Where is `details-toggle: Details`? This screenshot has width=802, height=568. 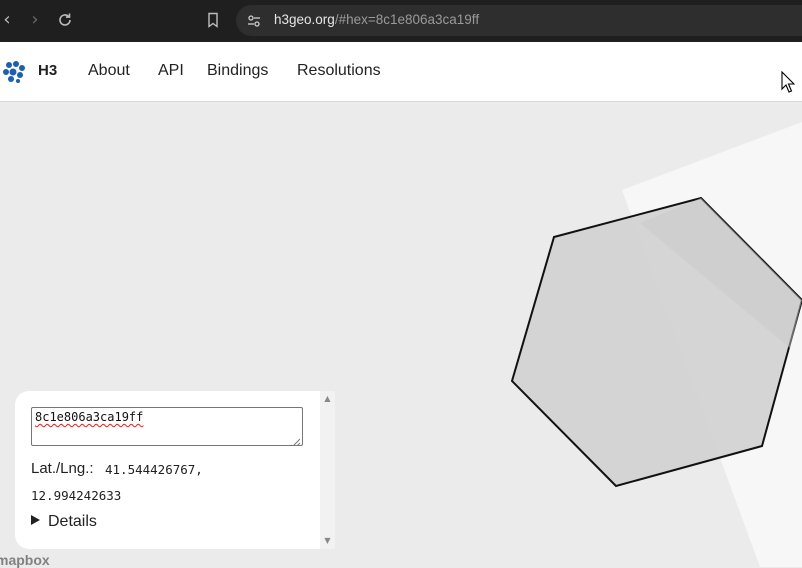
details-toggle: Details is located at coordinates (64, 522).